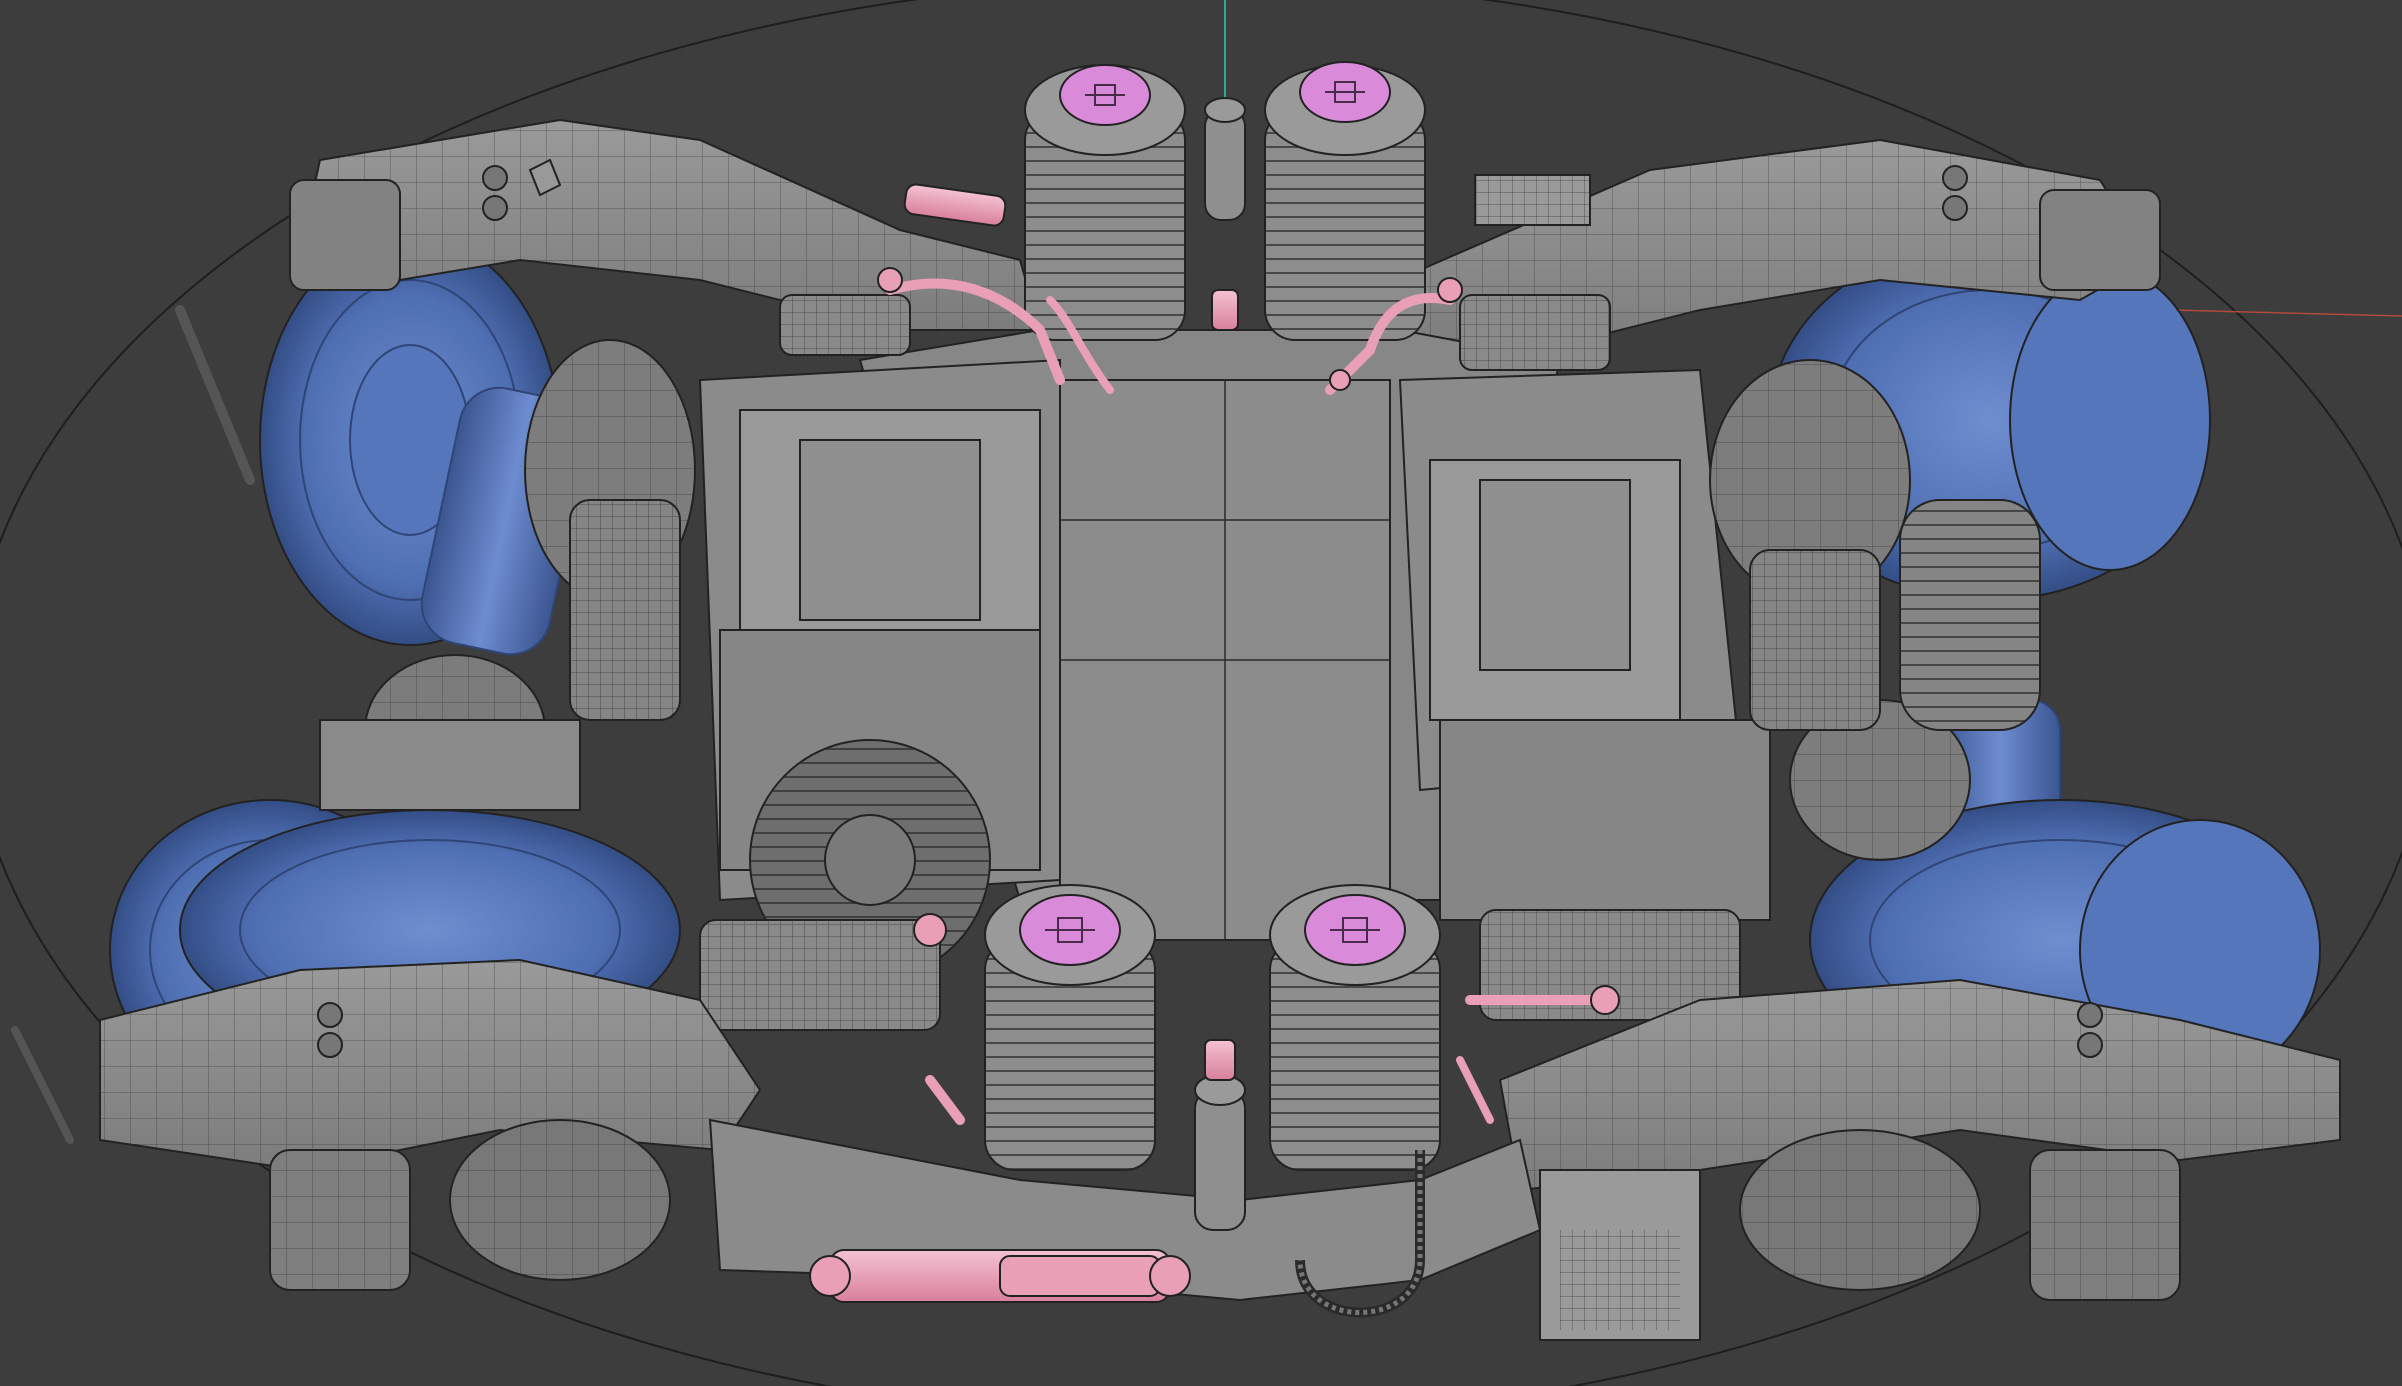 The image size is (2402, 1386). What do you see at coordinates (345, 235) in the screenshot?
I see `side-frame-left-end` at bounding box center [345, 235].